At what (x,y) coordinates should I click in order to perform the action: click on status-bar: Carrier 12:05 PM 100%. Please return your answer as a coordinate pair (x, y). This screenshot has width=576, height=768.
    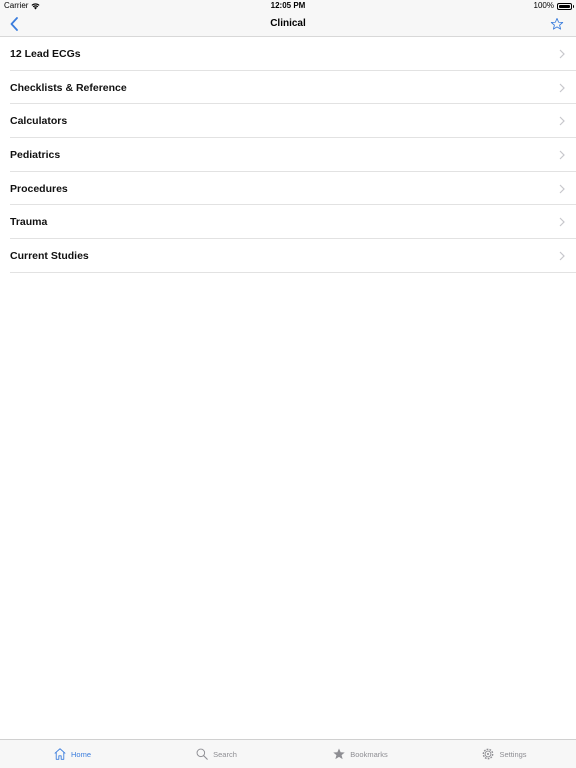
    Looking at the image, I should click on (288, 6).